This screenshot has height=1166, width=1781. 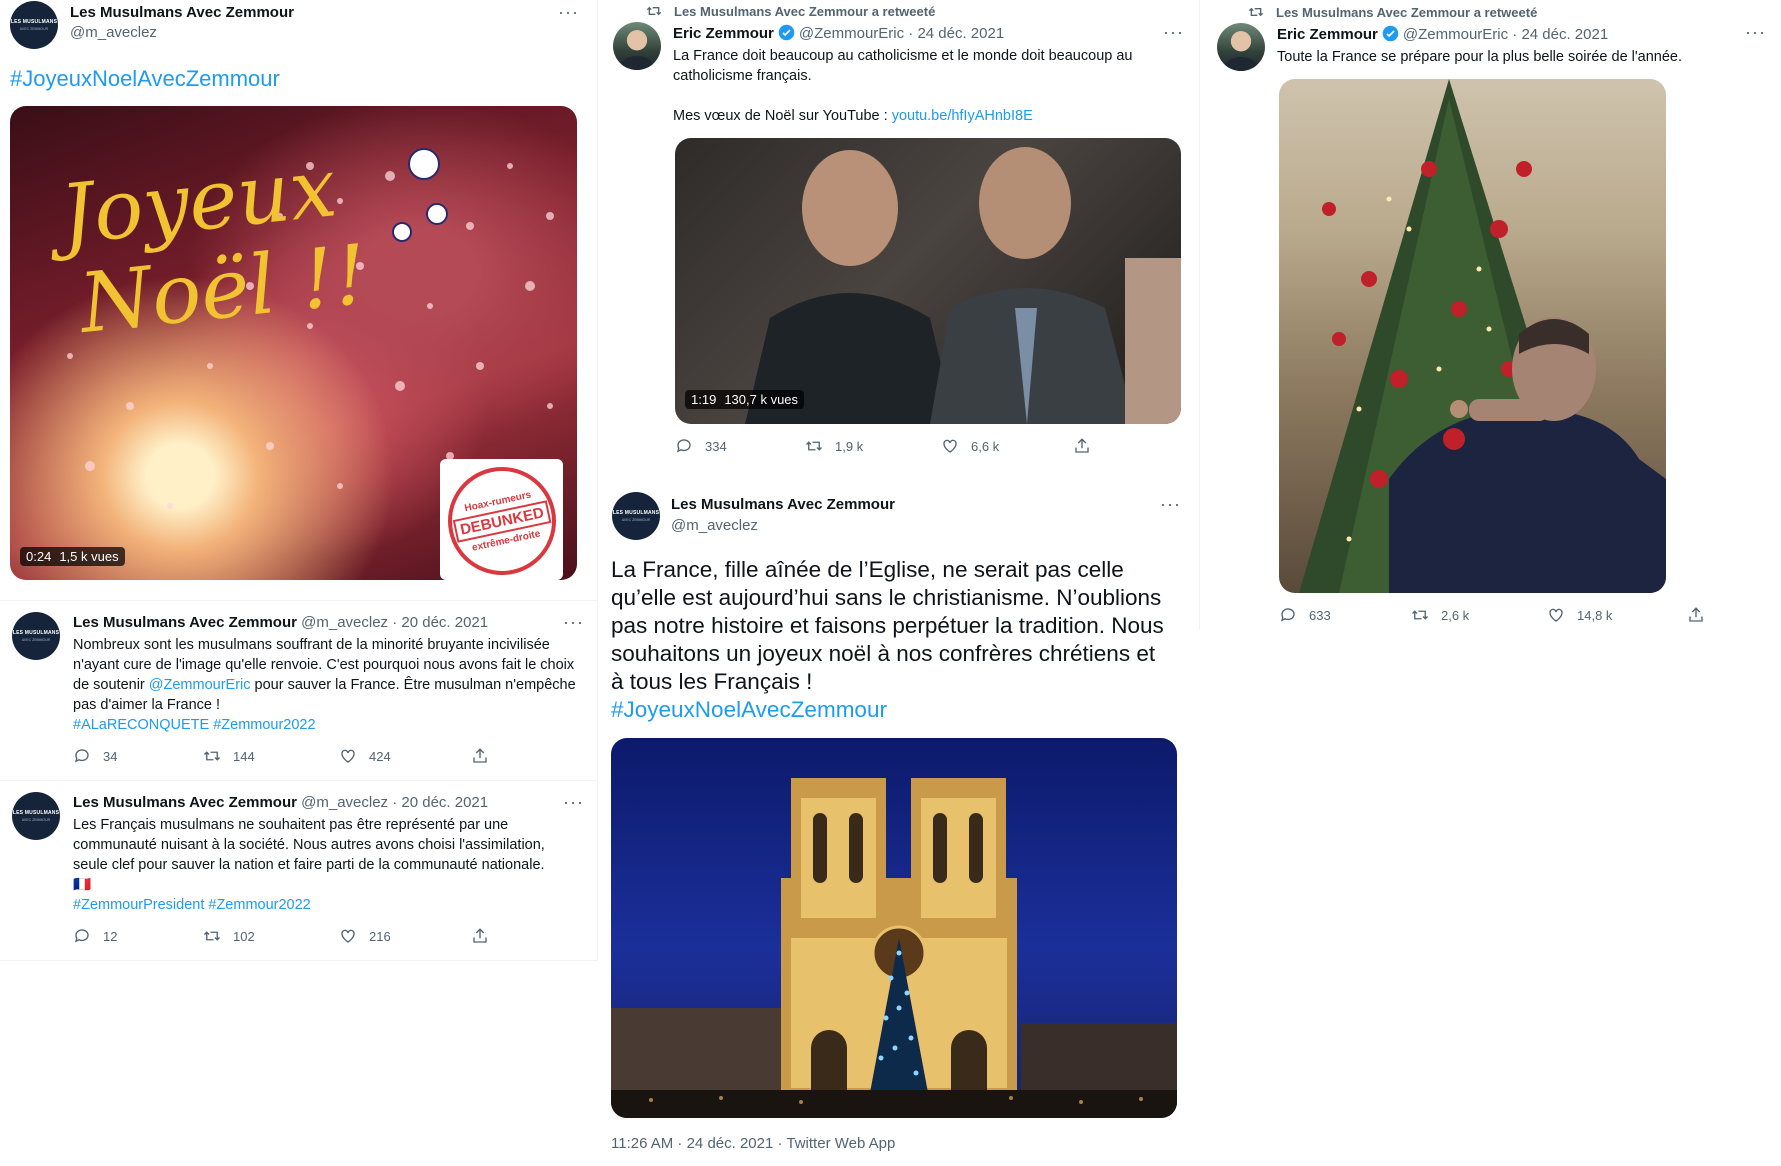 I want to click on like-button: 6,6 k, so click(x=970, y=446).